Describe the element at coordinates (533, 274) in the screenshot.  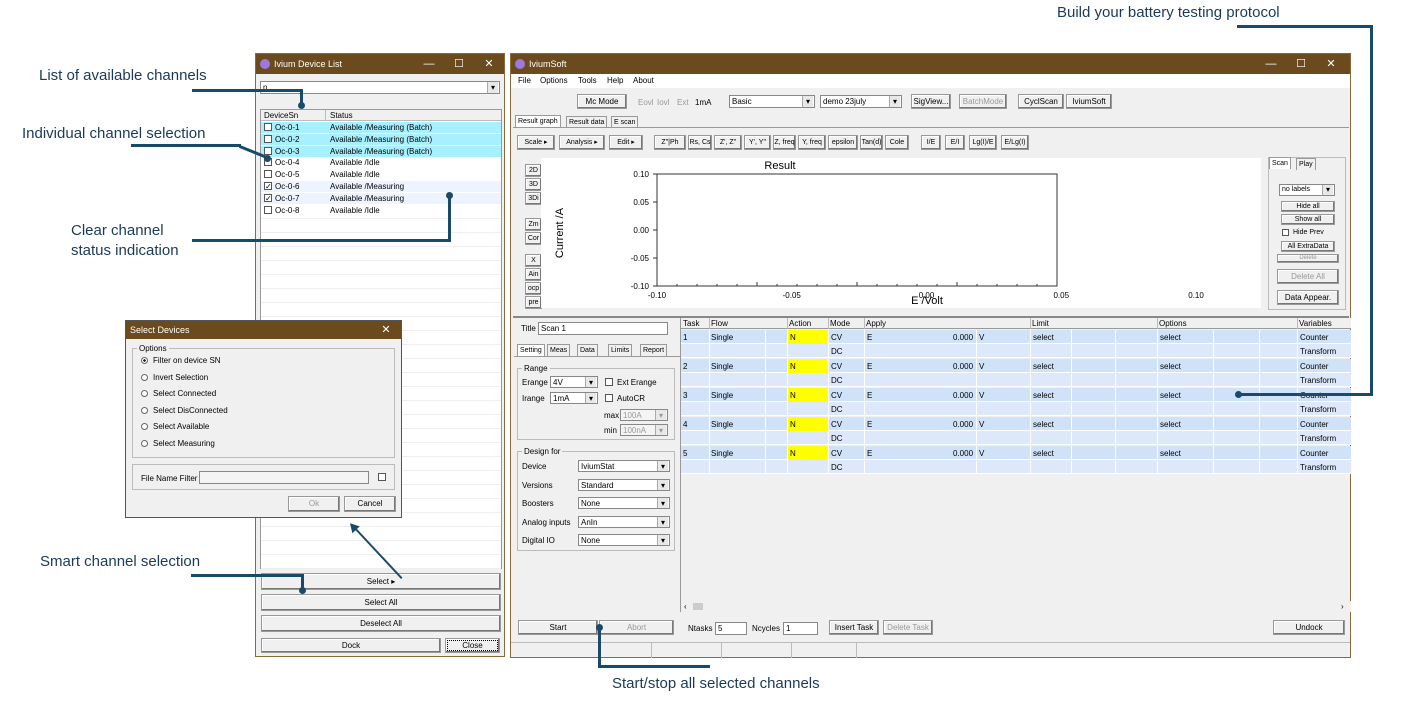
I see `graph-side-button: Ain` at that location.